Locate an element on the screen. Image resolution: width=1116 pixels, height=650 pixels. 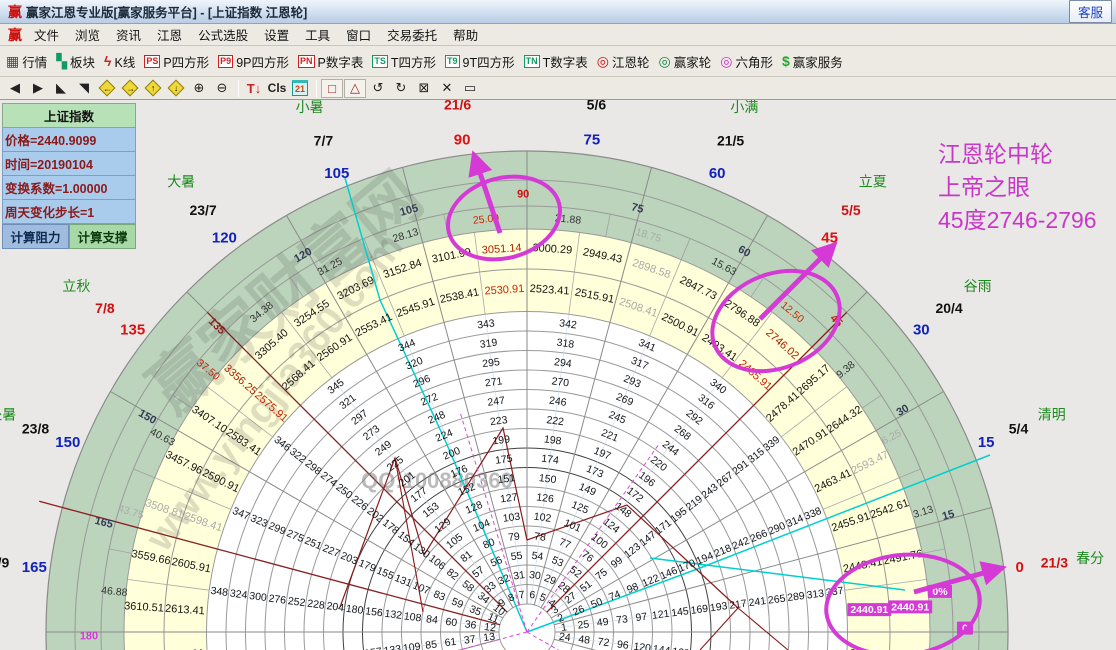
toolbar-button-六角形: ◎ 六角形 is located at coordinates (746, 61).